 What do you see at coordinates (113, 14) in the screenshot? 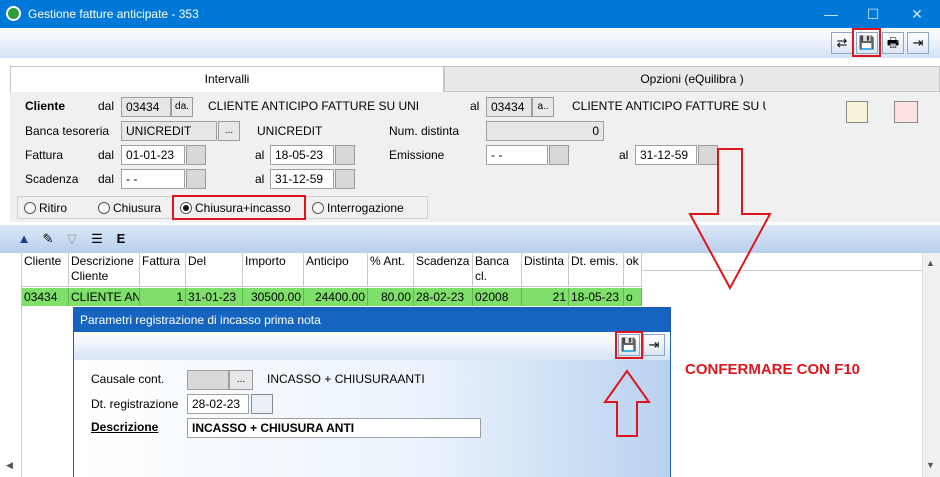
I see `window-title: Gestione fatture anticipate - 353` at bounding box center [113, 14].